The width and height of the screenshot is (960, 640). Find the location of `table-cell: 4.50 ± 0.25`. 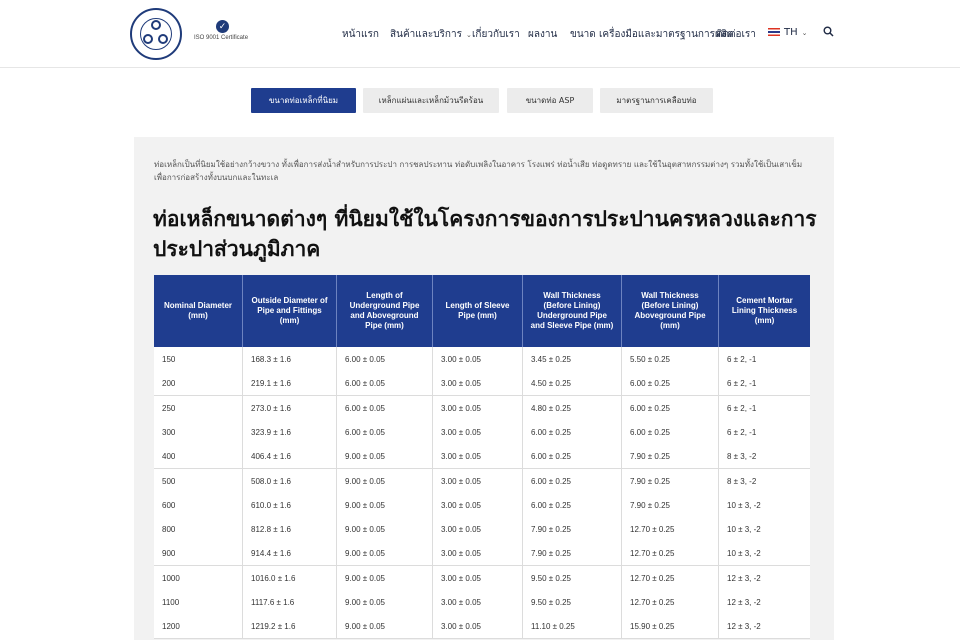

table-cell: 4.50 ± 0.25 is located at coordinates (572, 384).